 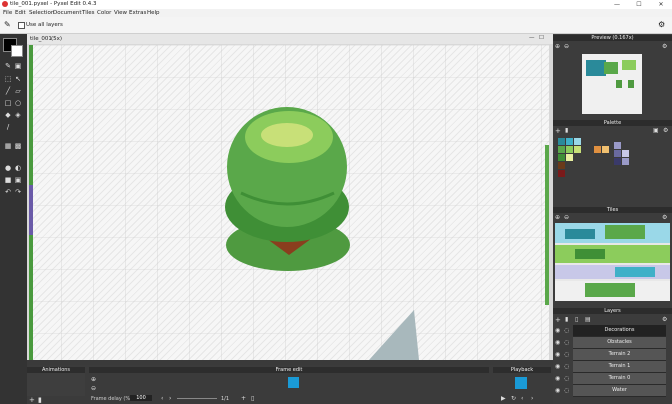 What do you see at coordinates (612, 84) in the screenshot?
I see `preview-thumbnail` at bounding box center [612, 84].